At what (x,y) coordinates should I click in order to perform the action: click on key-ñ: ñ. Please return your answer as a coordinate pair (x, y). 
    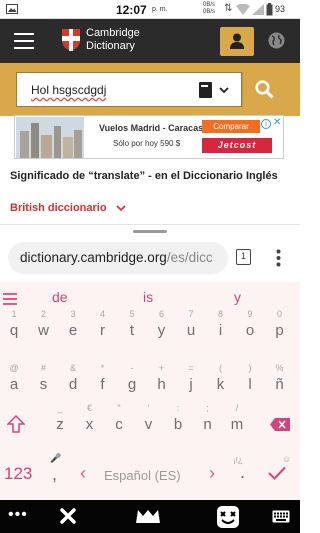
    Looking at the image, I should click on (280, 384).